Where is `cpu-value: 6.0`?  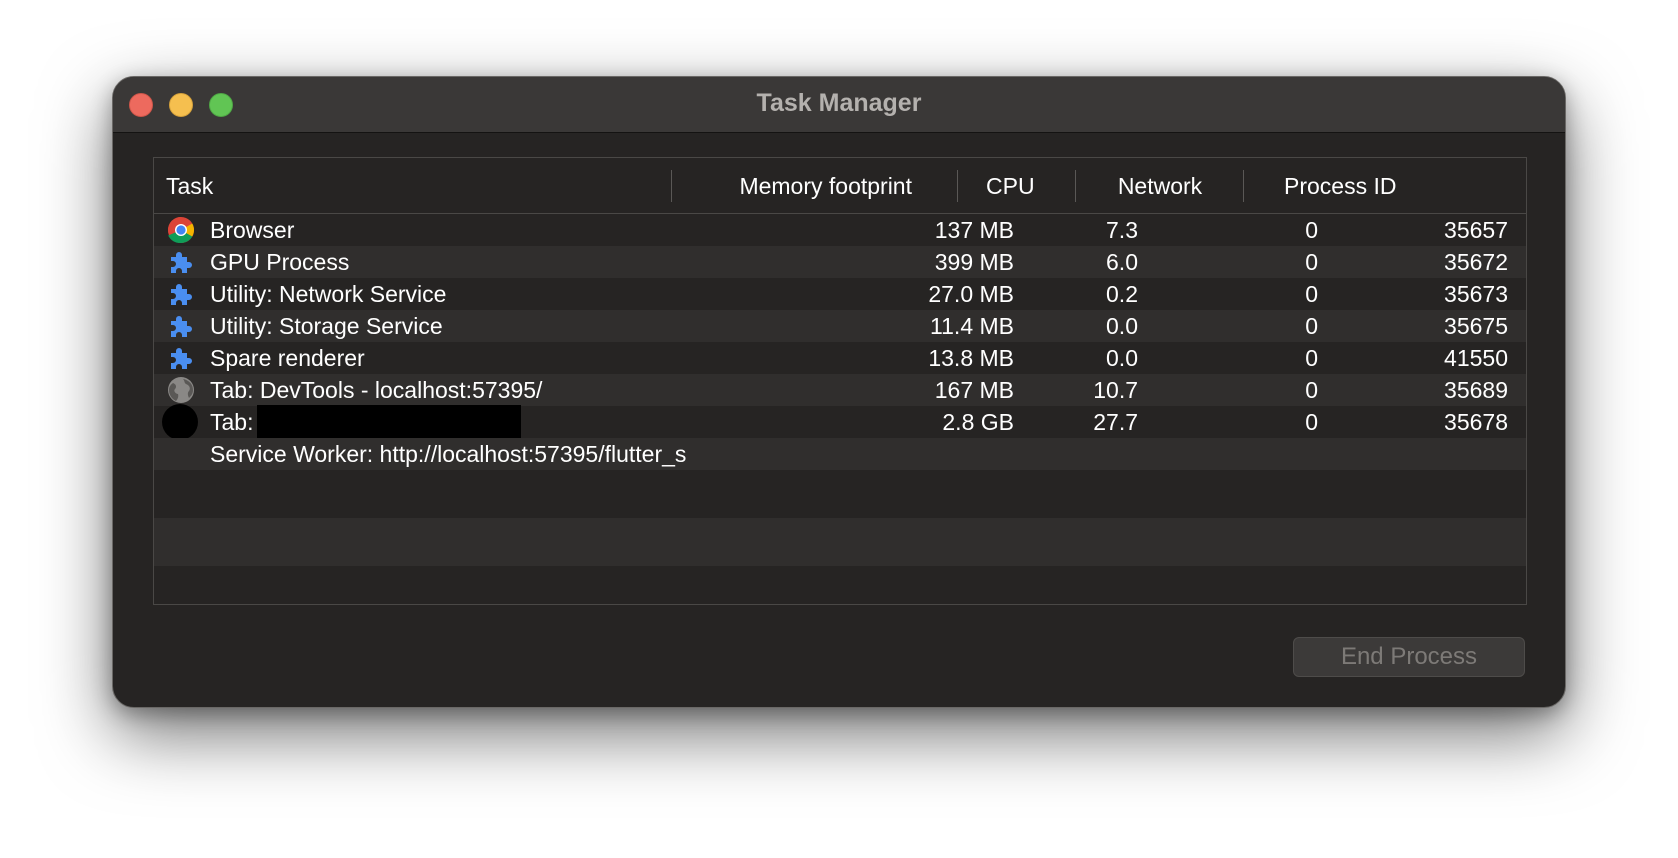 cpu-value: 6.0 is located at coordinates (1122, 262).